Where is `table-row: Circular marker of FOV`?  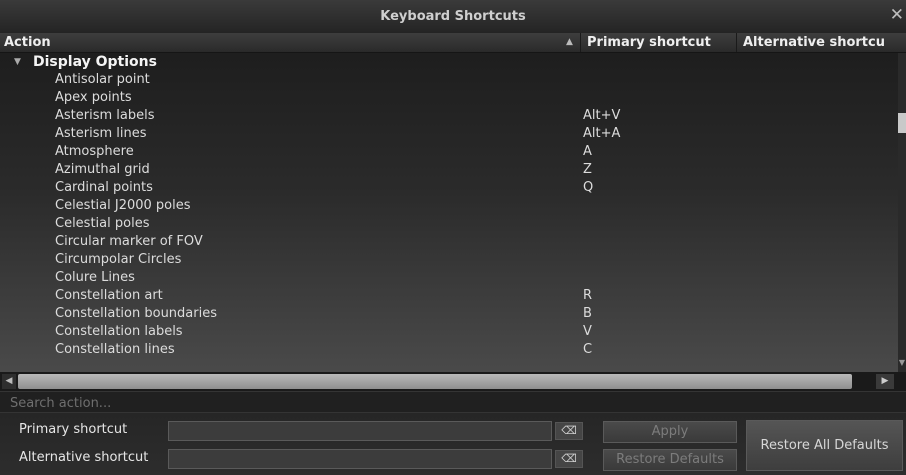 table-row: Circular marker of FOV is located at coordinates (448, 242).